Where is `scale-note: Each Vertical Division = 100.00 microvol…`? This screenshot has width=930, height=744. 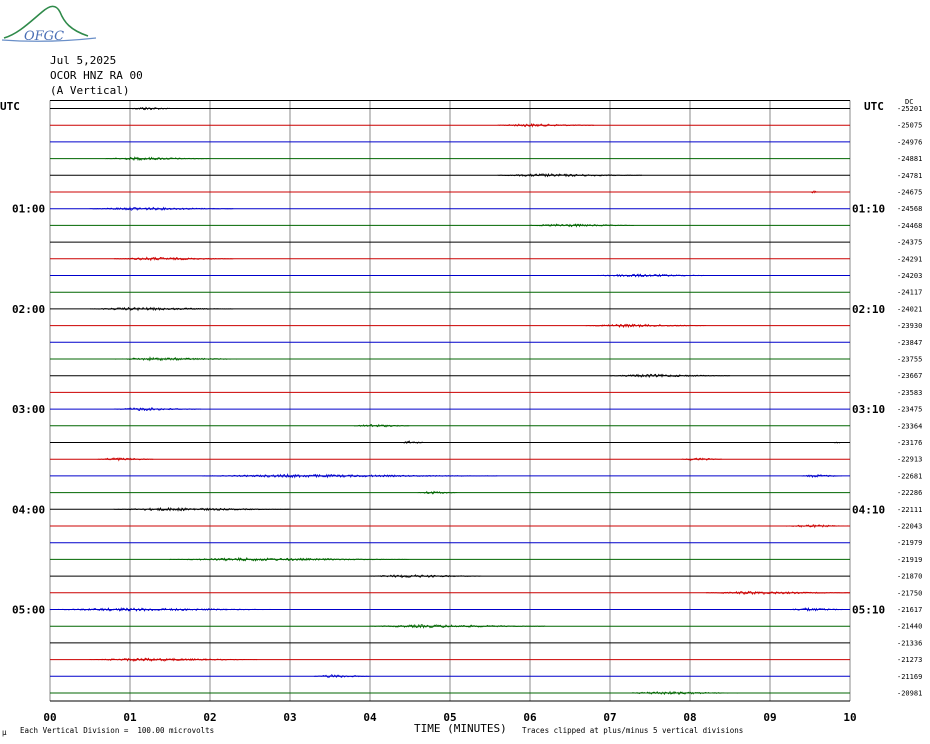
scale-note: Each Vertical Division = 100.00 microvol… is located at coordinates (117, 730).